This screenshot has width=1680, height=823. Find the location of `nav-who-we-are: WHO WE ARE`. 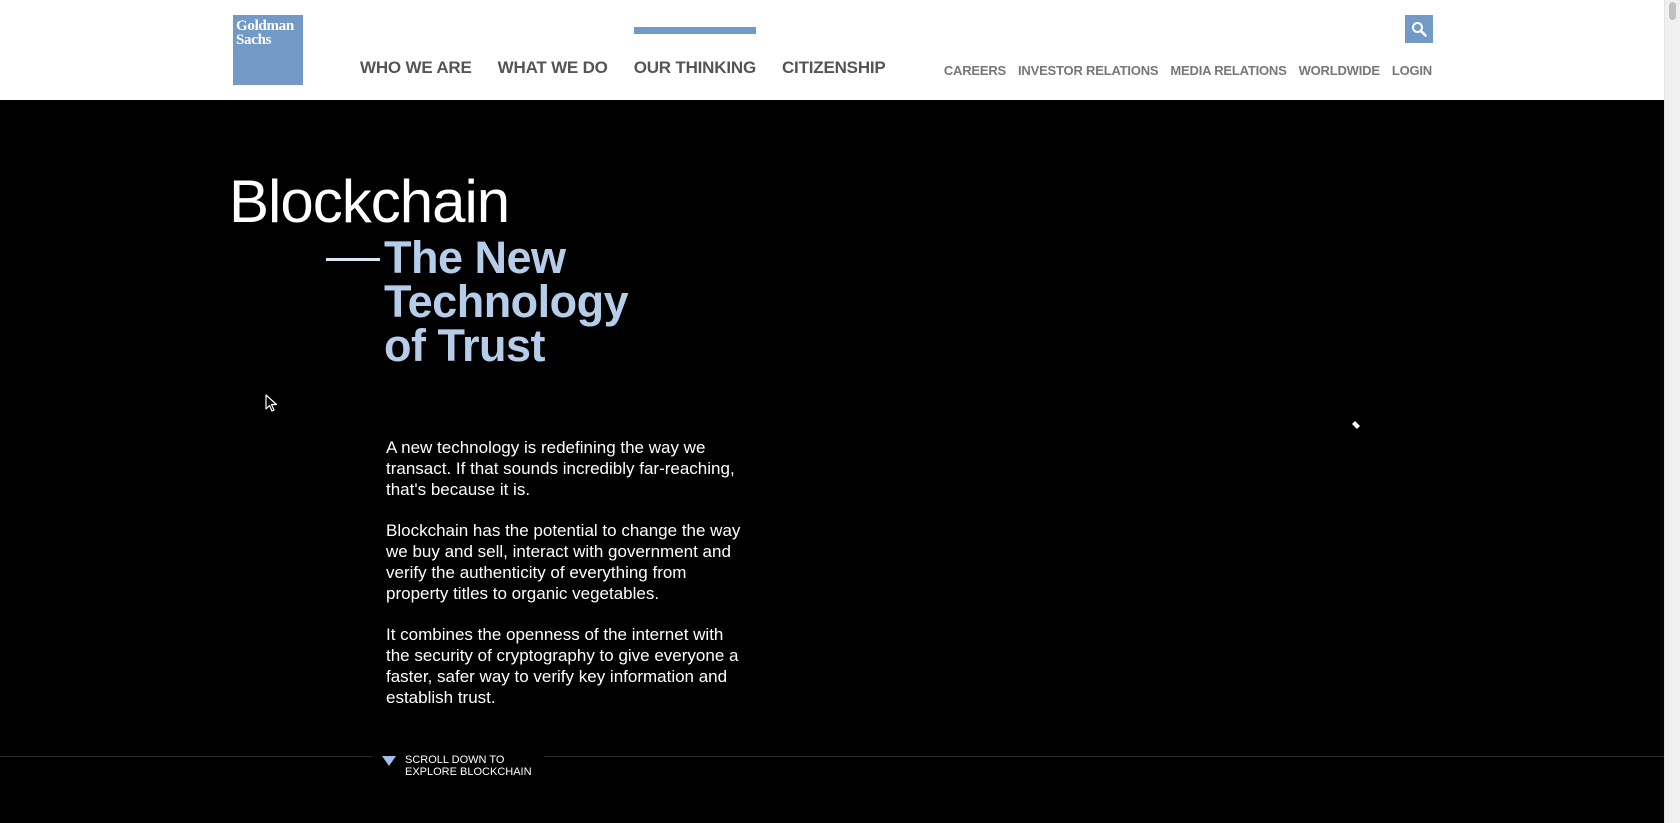

nav-who-we-are: WHO WE ARE is located at coordinates (416, 68).